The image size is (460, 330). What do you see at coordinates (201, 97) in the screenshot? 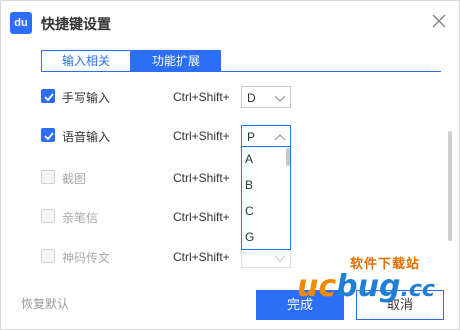
I see `handwriting-modifiers: Ctrl+Shift+` at bounding box center [201, 97].